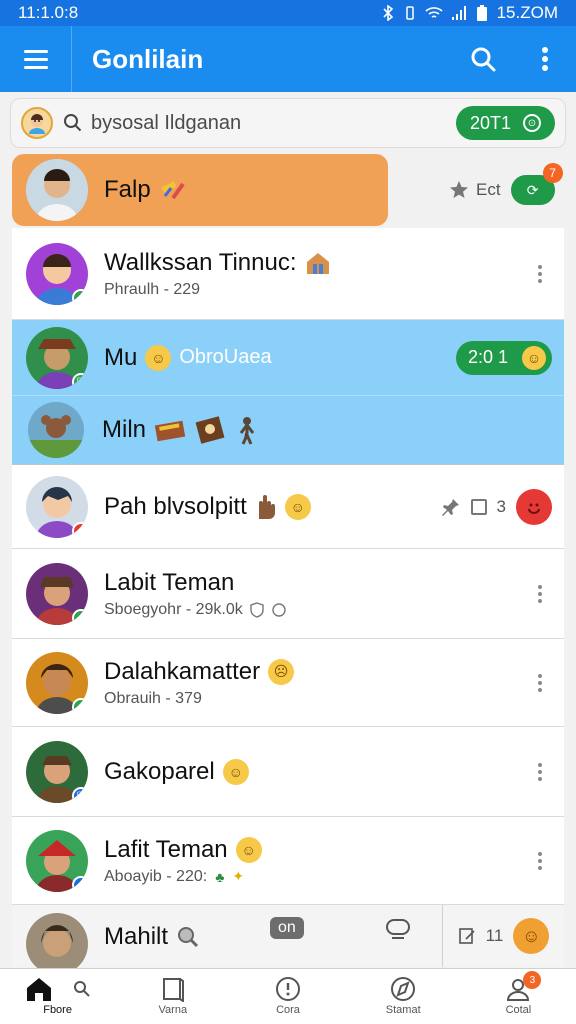  I want to click on list-item-text: Dalahkamatter ☹ Obrauih - 379, so click(310, 683).